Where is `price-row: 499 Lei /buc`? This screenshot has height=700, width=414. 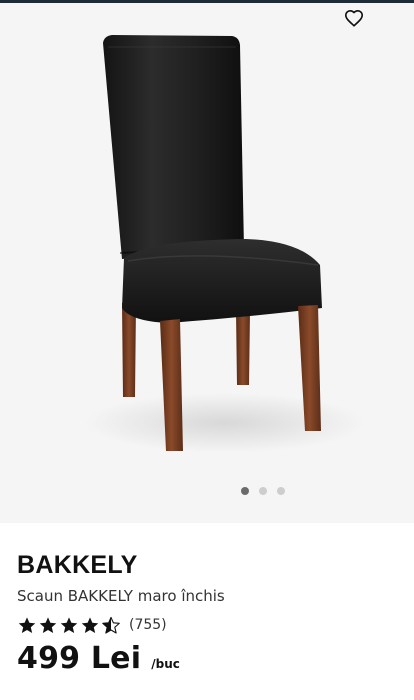 price-row: 499 Lei /buc is located at coordinates (207, 658).